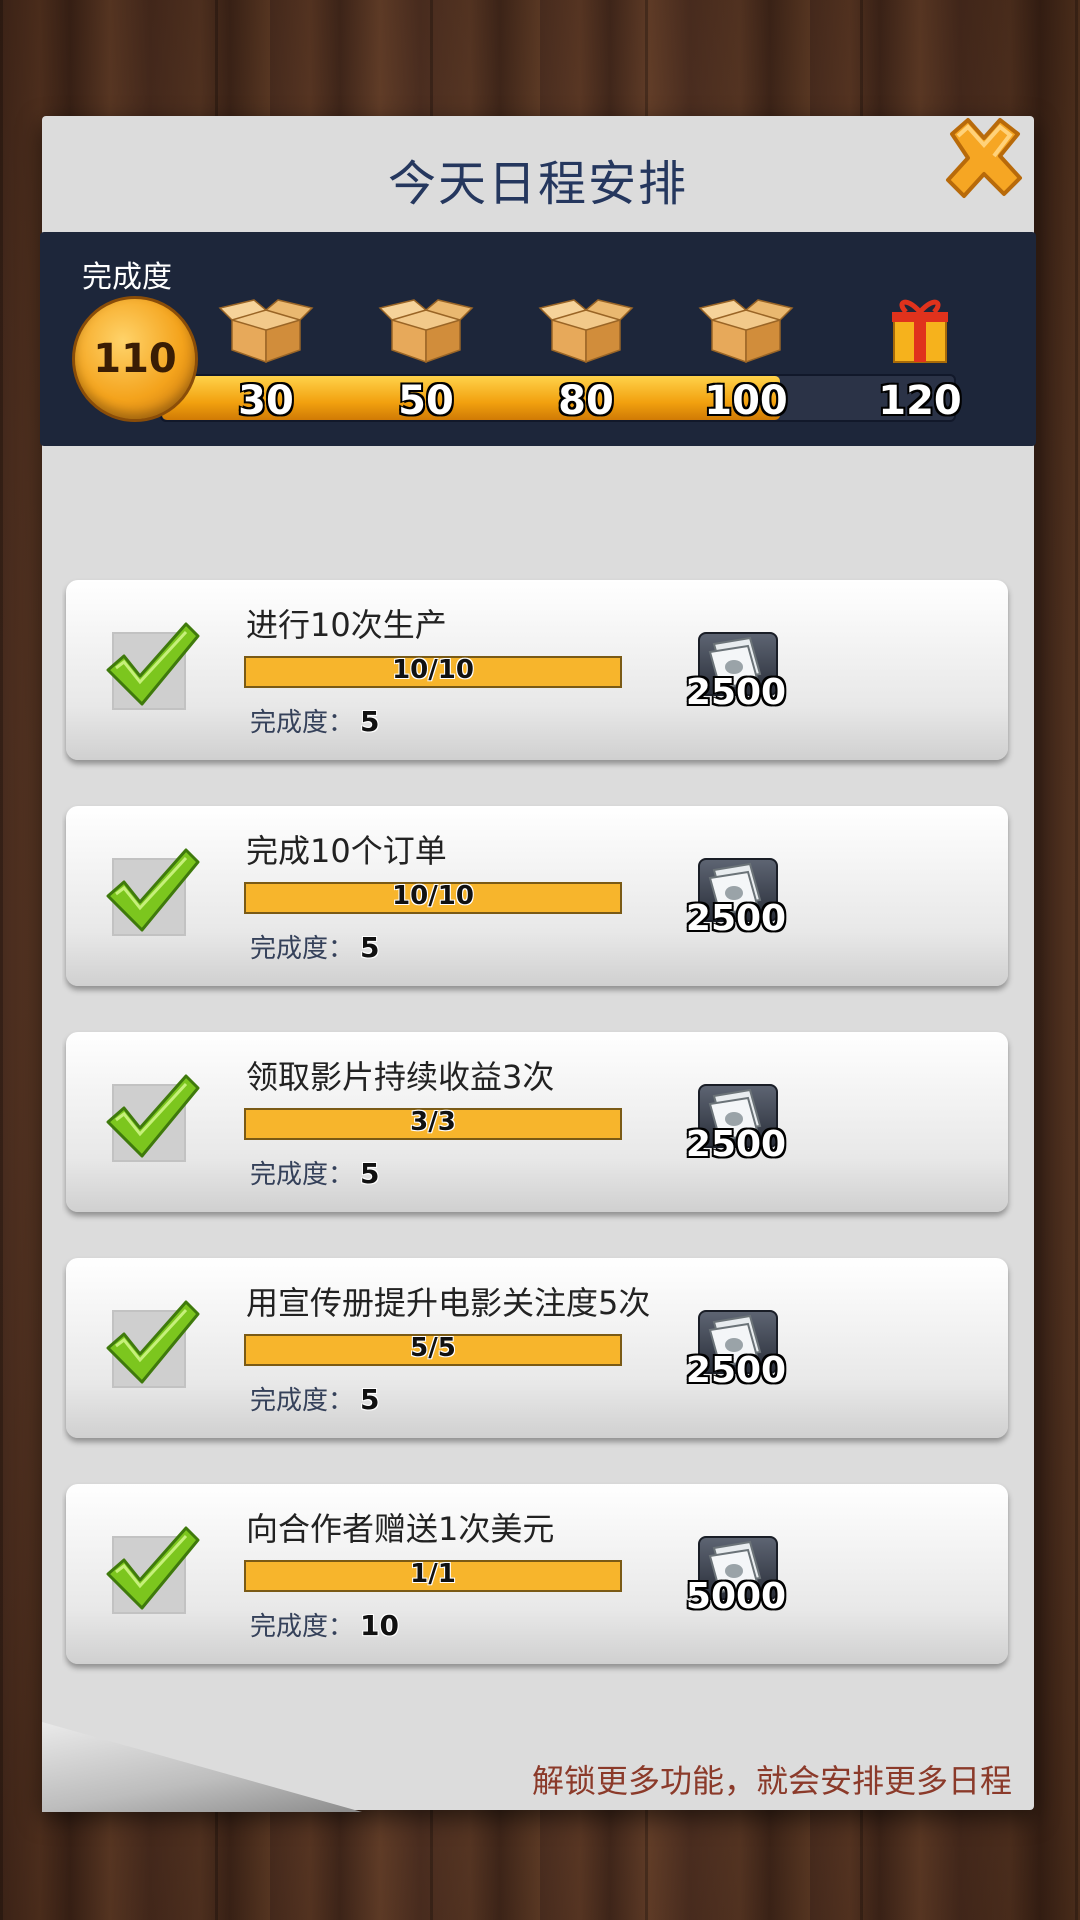 The width and height of the screenshot is (1080, 1920). I want to click on task-progress-text: 3/3, so click(433, 1122).